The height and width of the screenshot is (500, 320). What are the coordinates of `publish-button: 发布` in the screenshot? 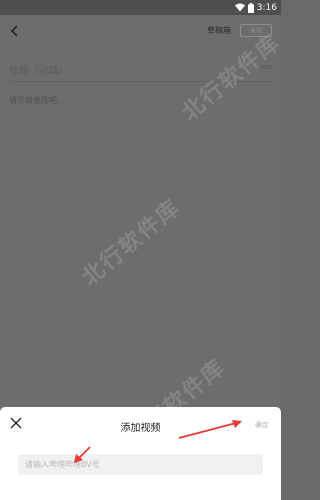 It's located at (256, 30).